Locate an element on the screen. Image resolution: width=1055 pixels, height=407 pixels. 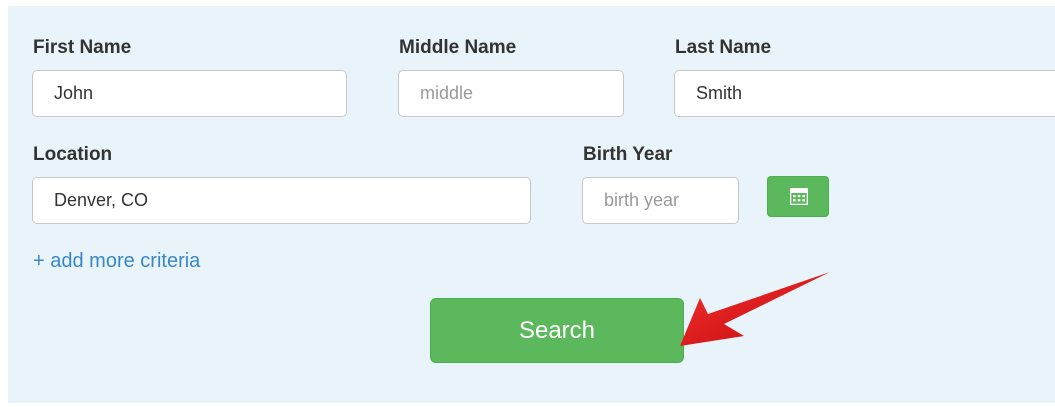
middle-name-input is located at coordinates (511, 93).